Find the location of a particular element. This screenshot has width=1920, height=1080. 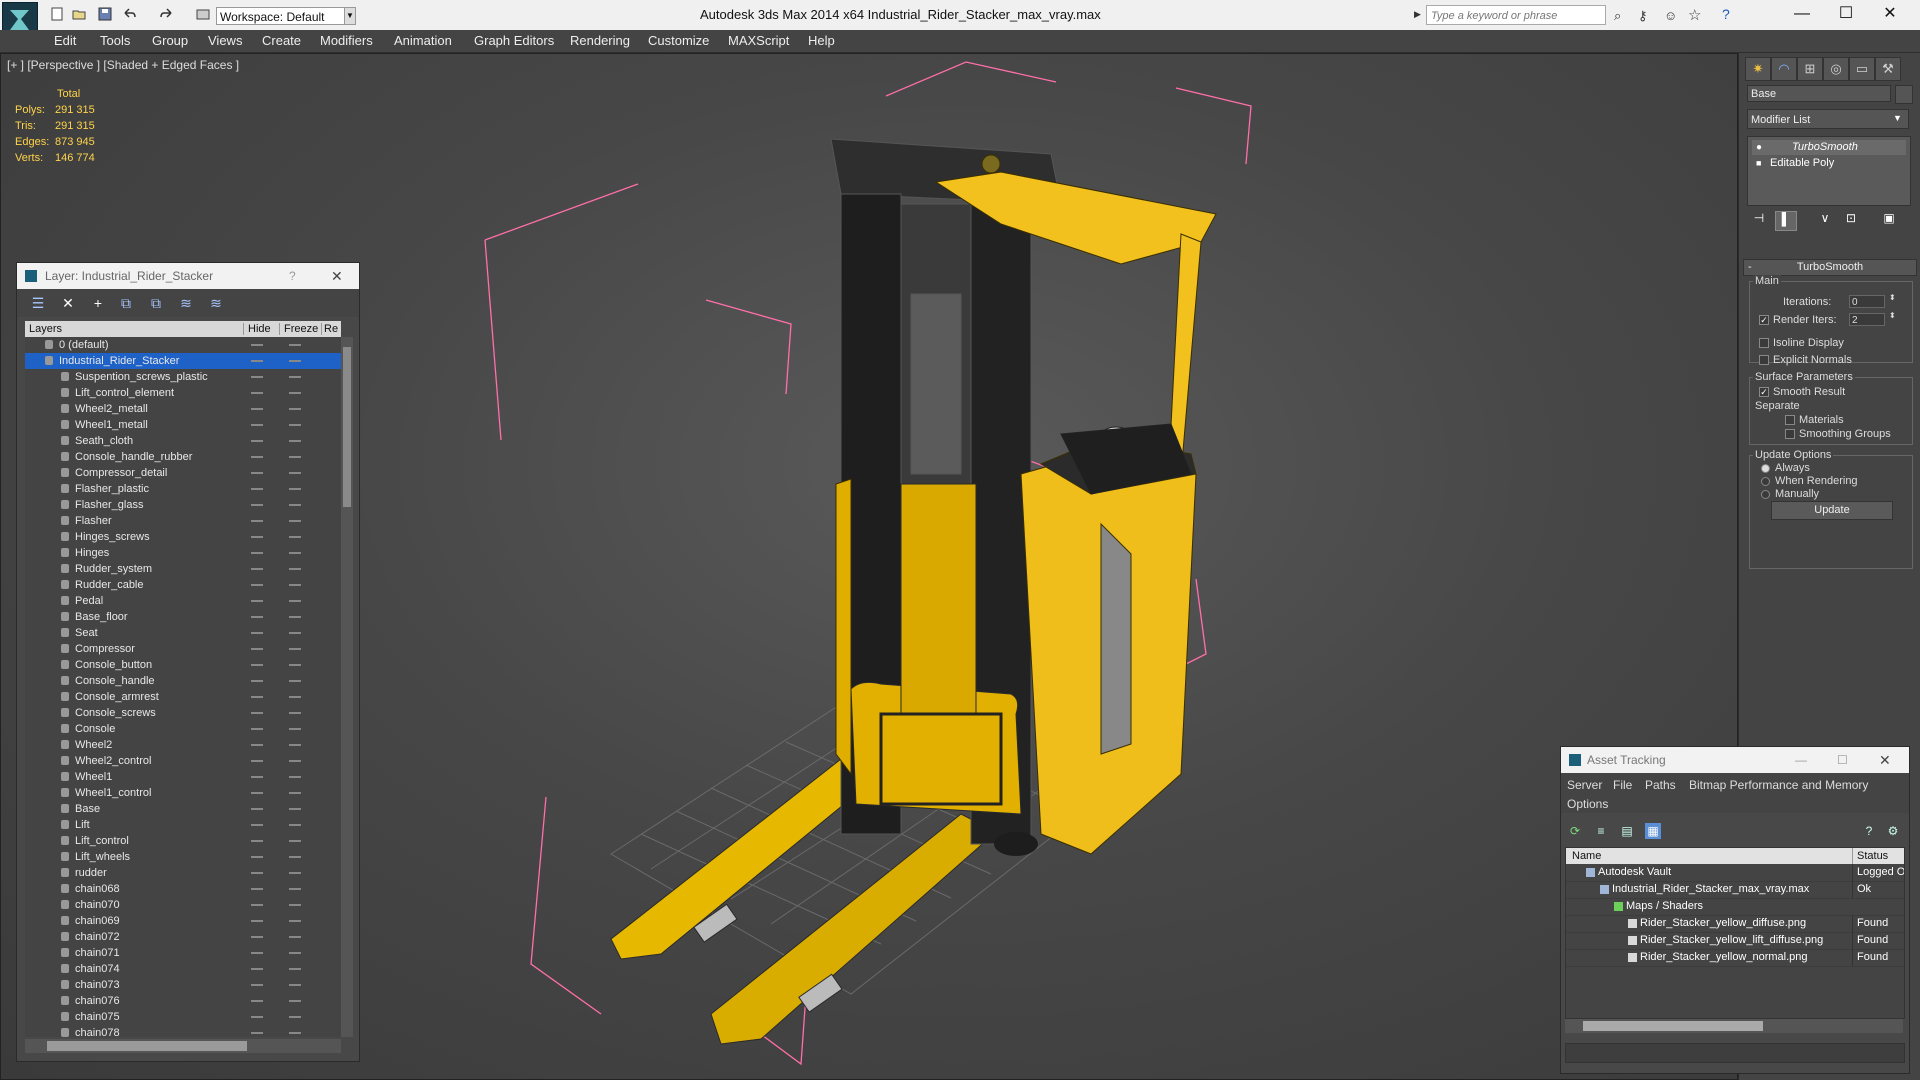

save-icon is located at coordinates (105, 14).